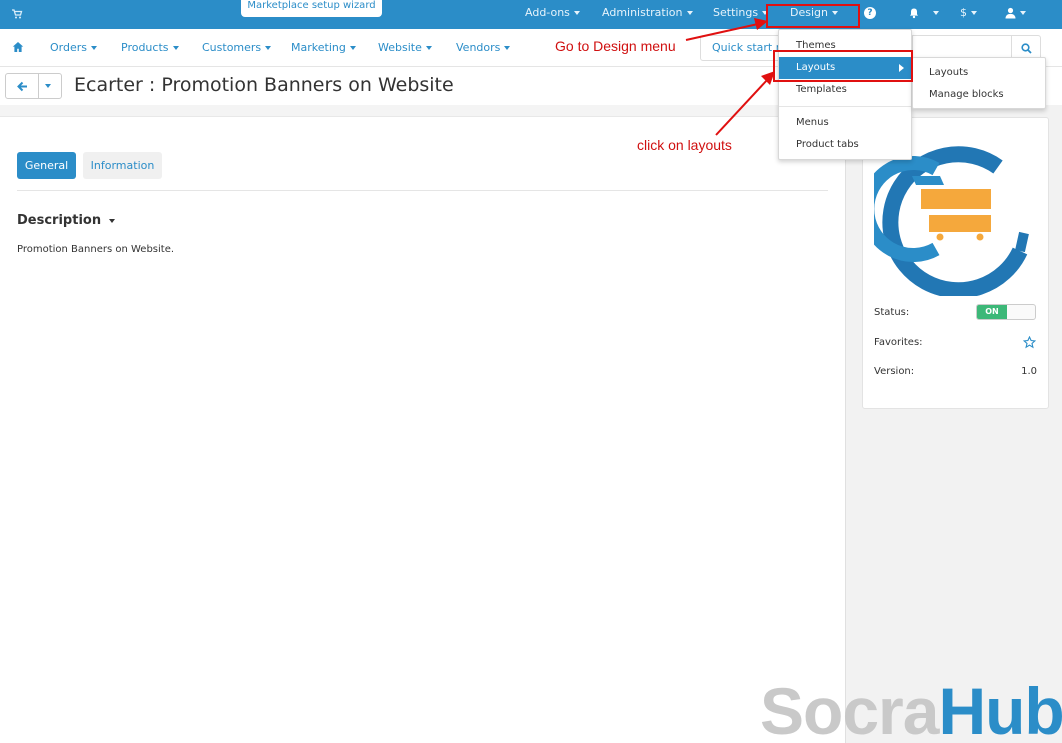 Image resolution: width=1062 pixels, height=743 pixels. Describe the element at coordinates (979, 95) in the screenshot. I see `submenu-item-manage-blocks: Manage blocks` at that location.